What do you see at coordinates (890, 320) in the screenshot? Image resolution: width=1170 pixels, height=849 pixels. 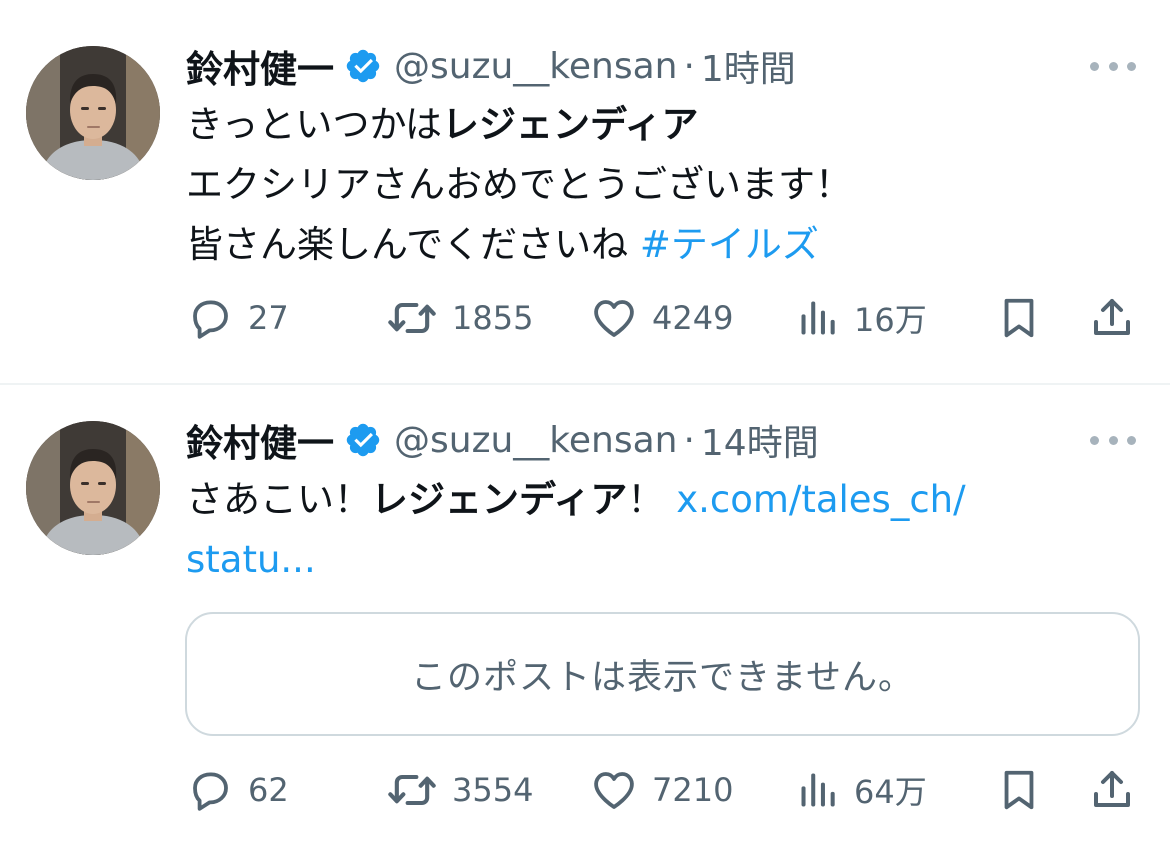 I see `views-count: 16万` at bounding box center [890, 320].